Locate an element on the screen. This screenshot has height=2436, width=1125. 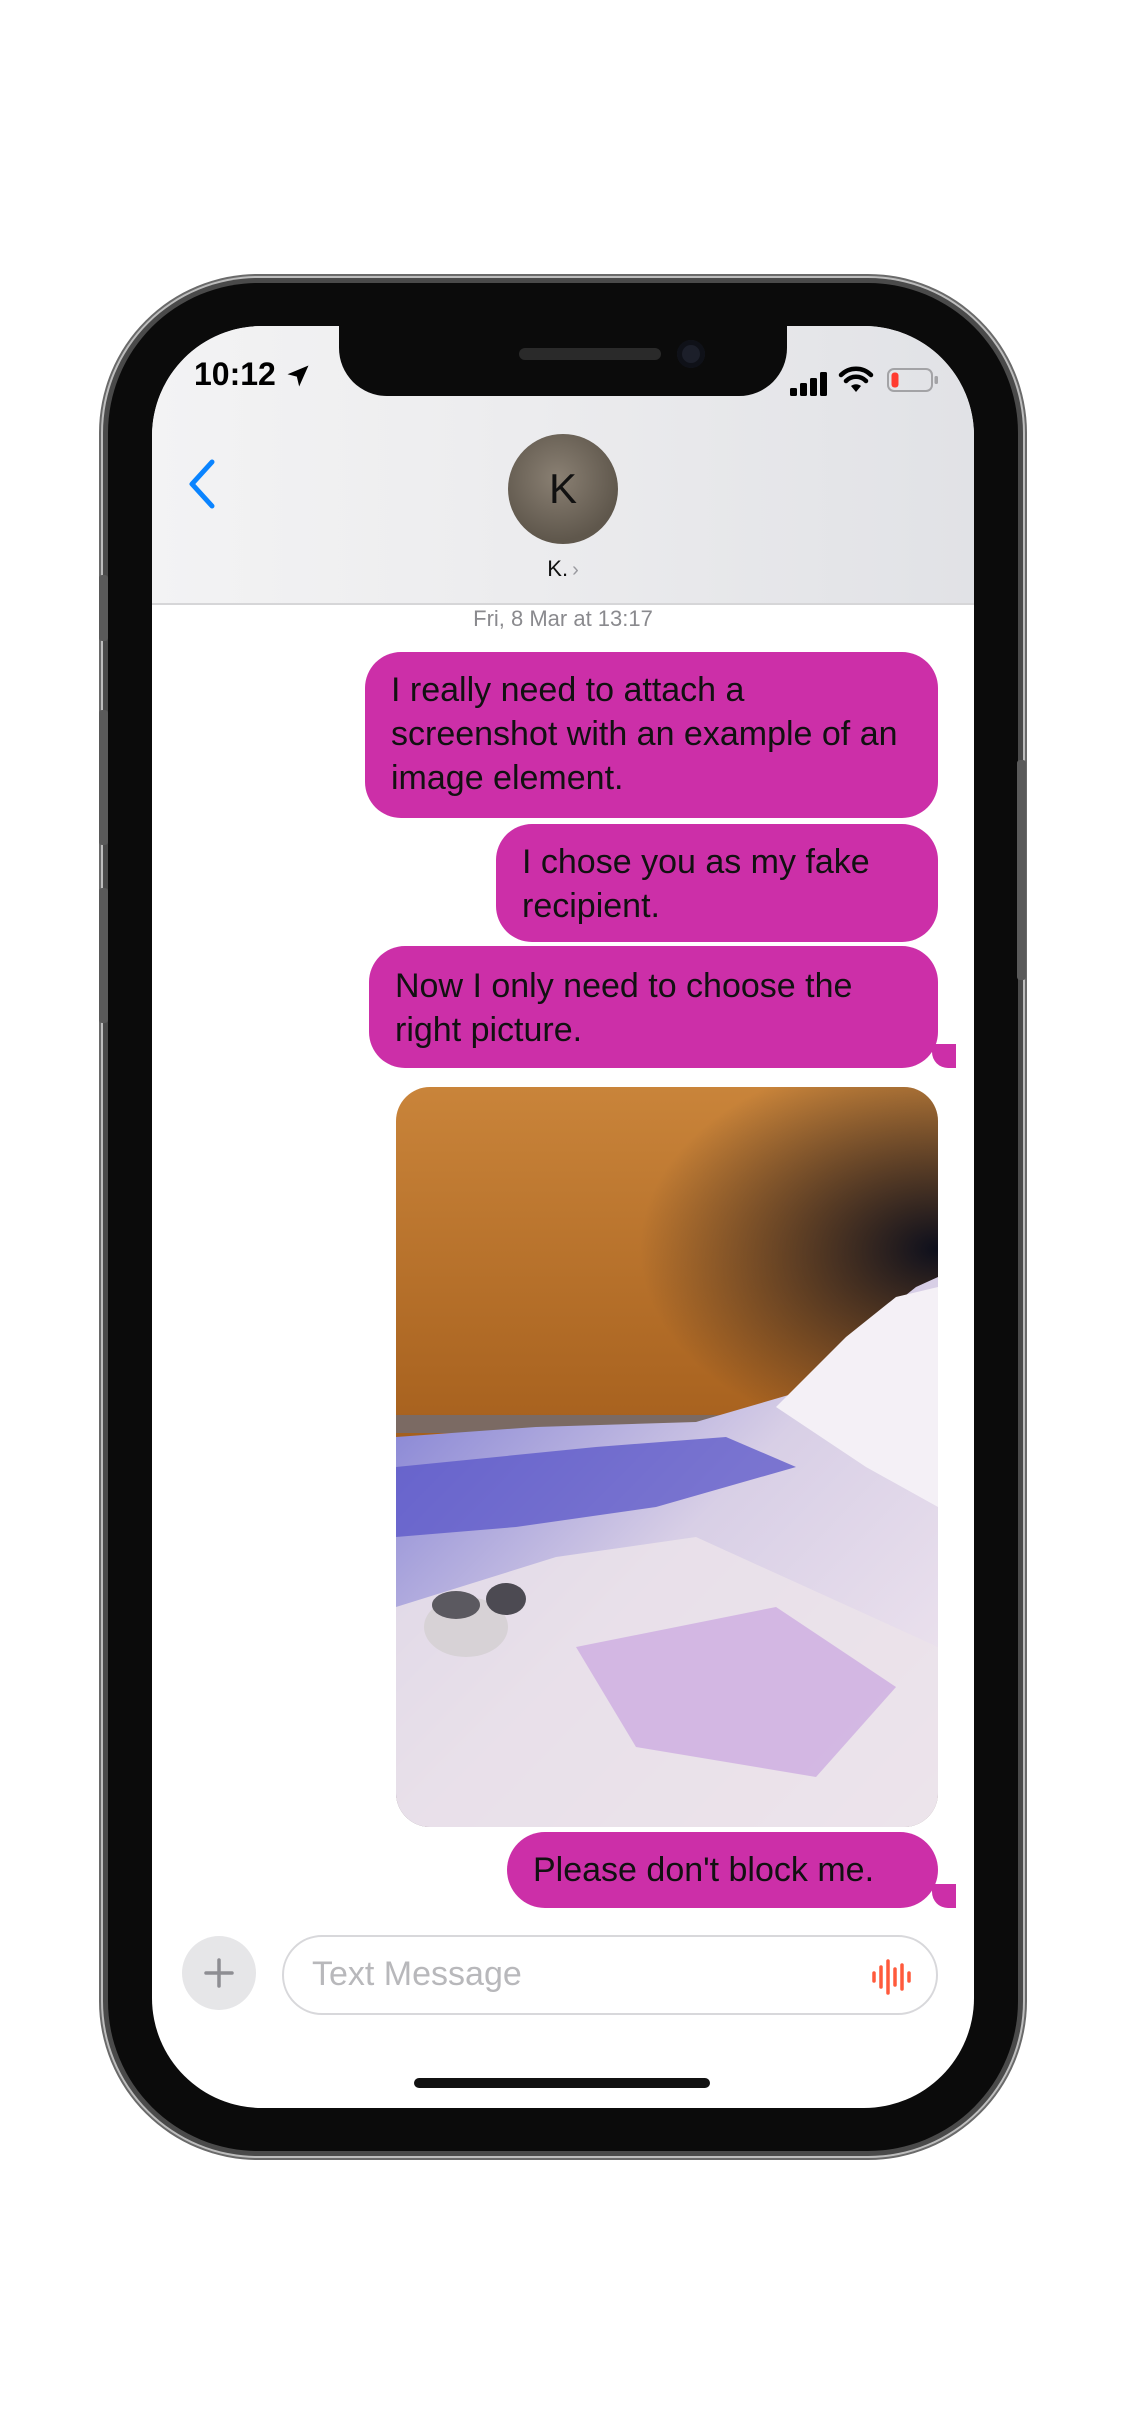
side-button-volume-down is located at coordinates (103, 955).